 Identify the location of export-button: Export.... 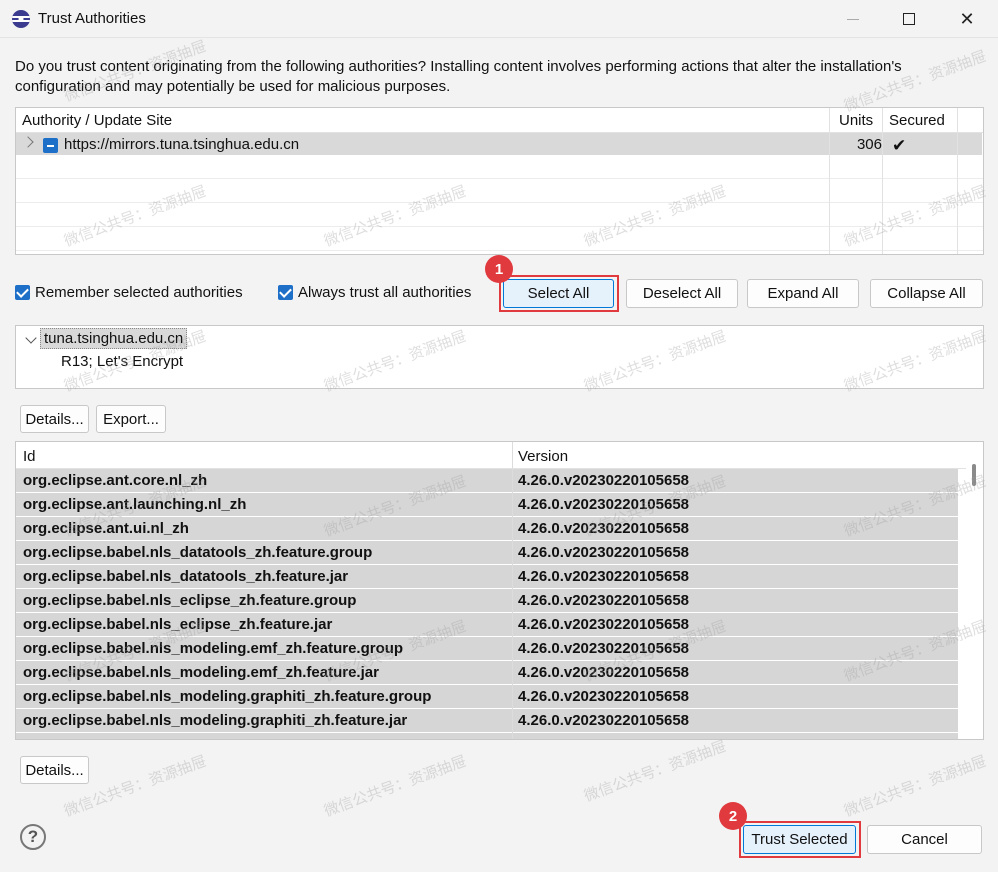
(131, 419).